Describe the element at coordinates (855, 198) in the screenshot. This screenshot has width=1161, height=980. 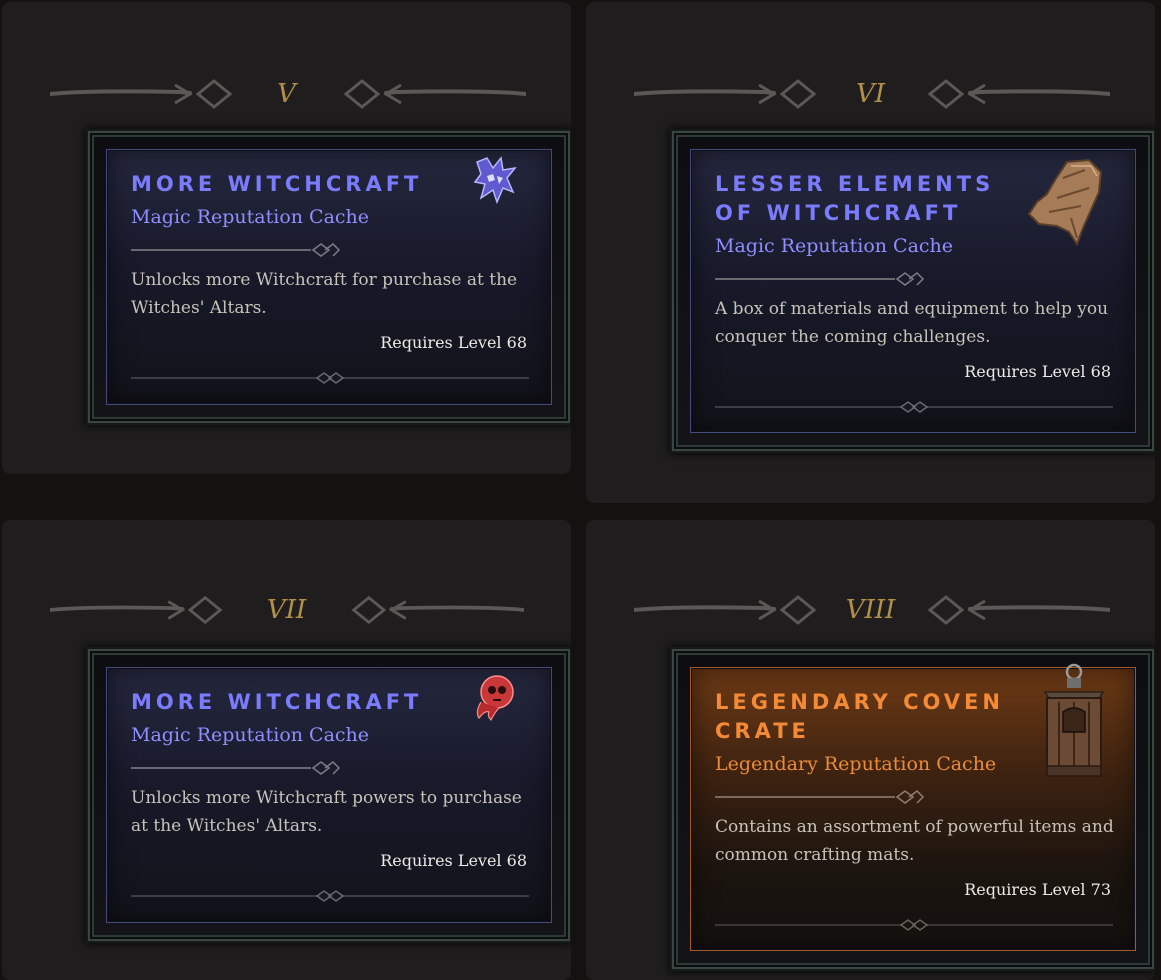
I see `card-title: Lesser Elements of Witchcraft` at that location.